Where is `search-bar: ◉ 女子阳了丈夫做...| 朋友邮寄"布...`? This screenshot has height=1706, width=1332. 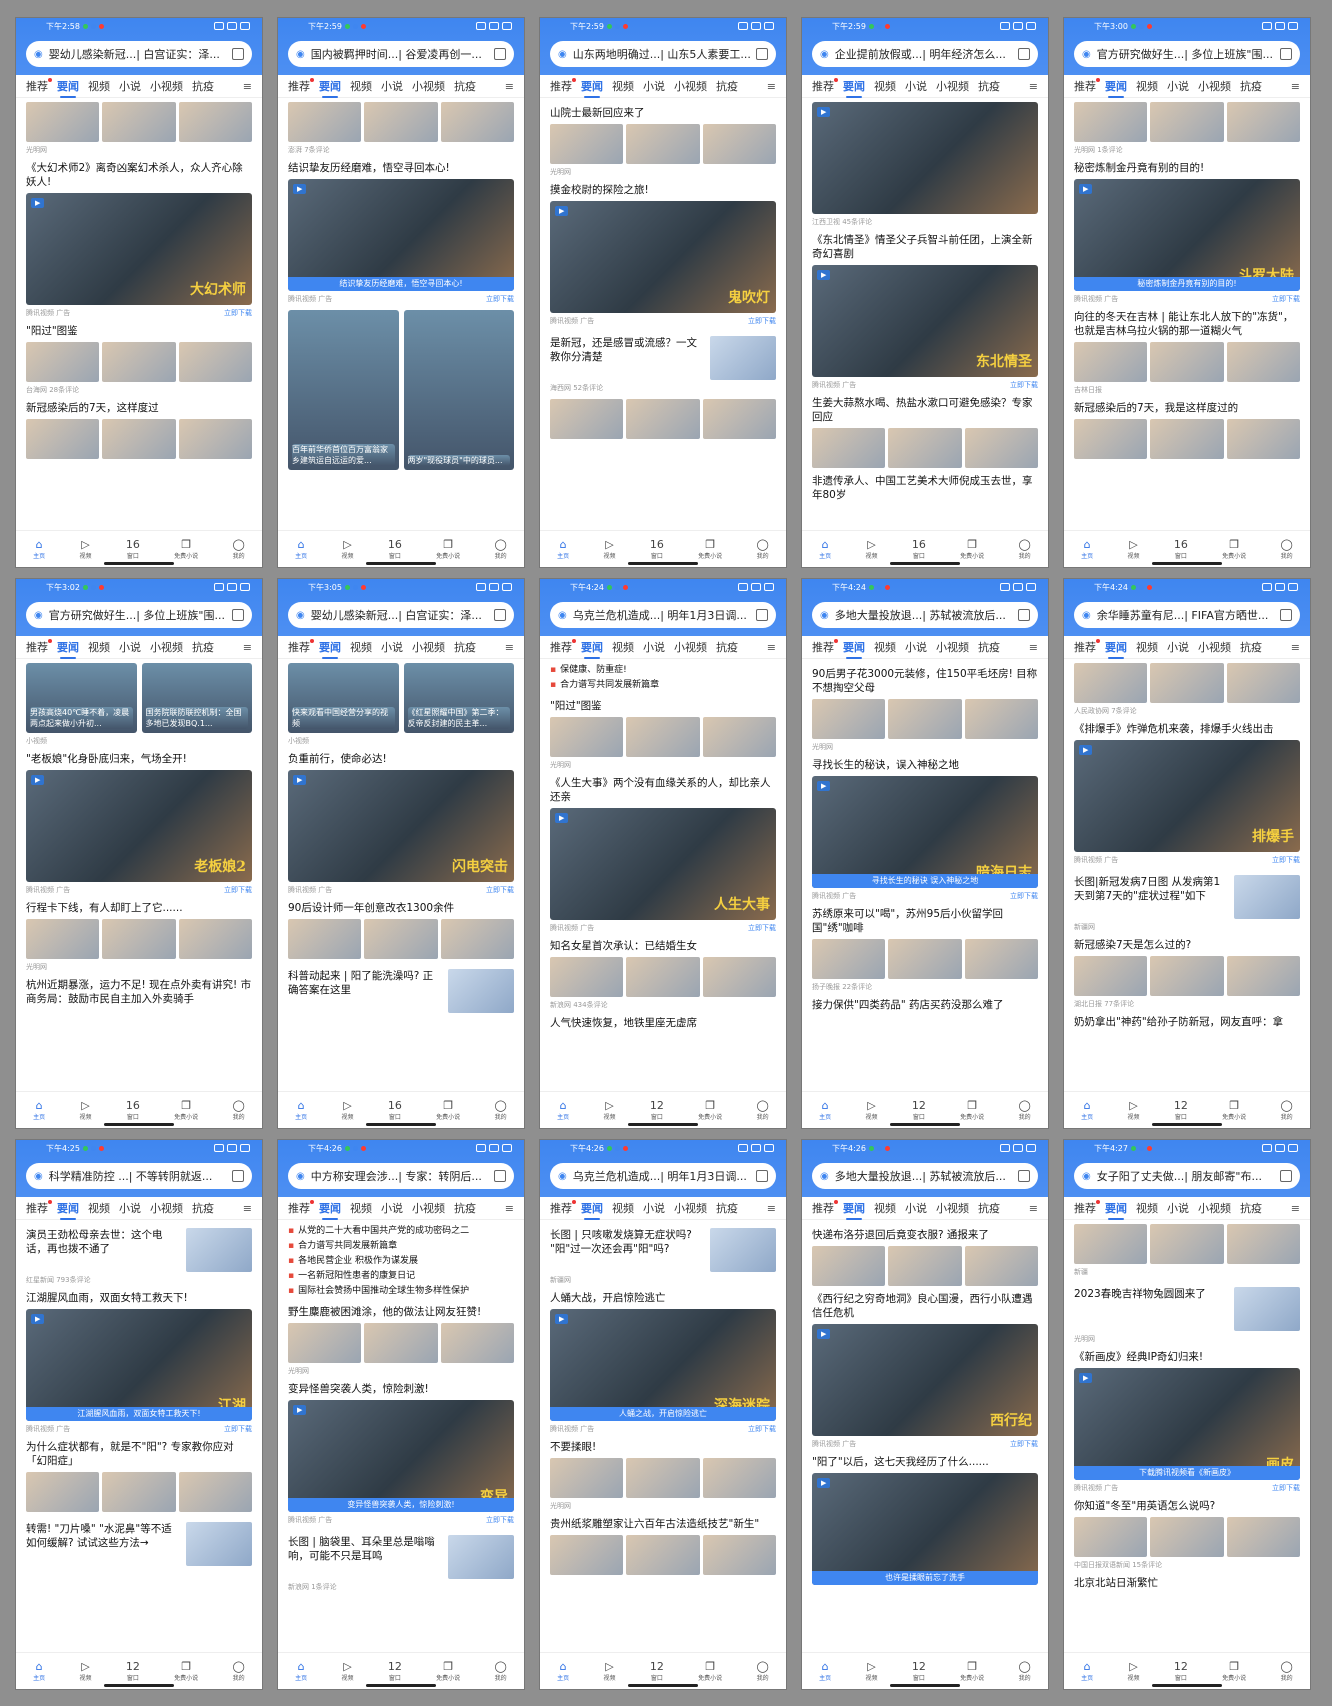 search-bar: ◉ 女子阳了丈夫做...| 朋友邮寄"布... is located at coordinates (1187, 1176).